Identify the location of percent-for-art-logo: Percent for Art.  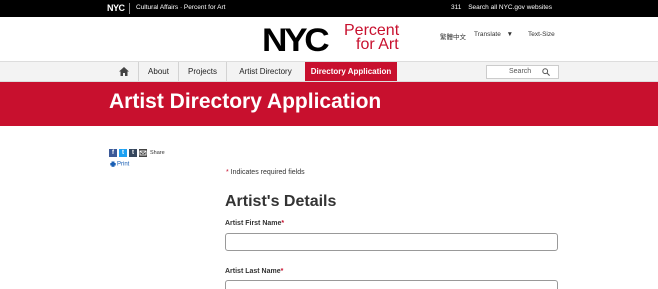
(371, 38).